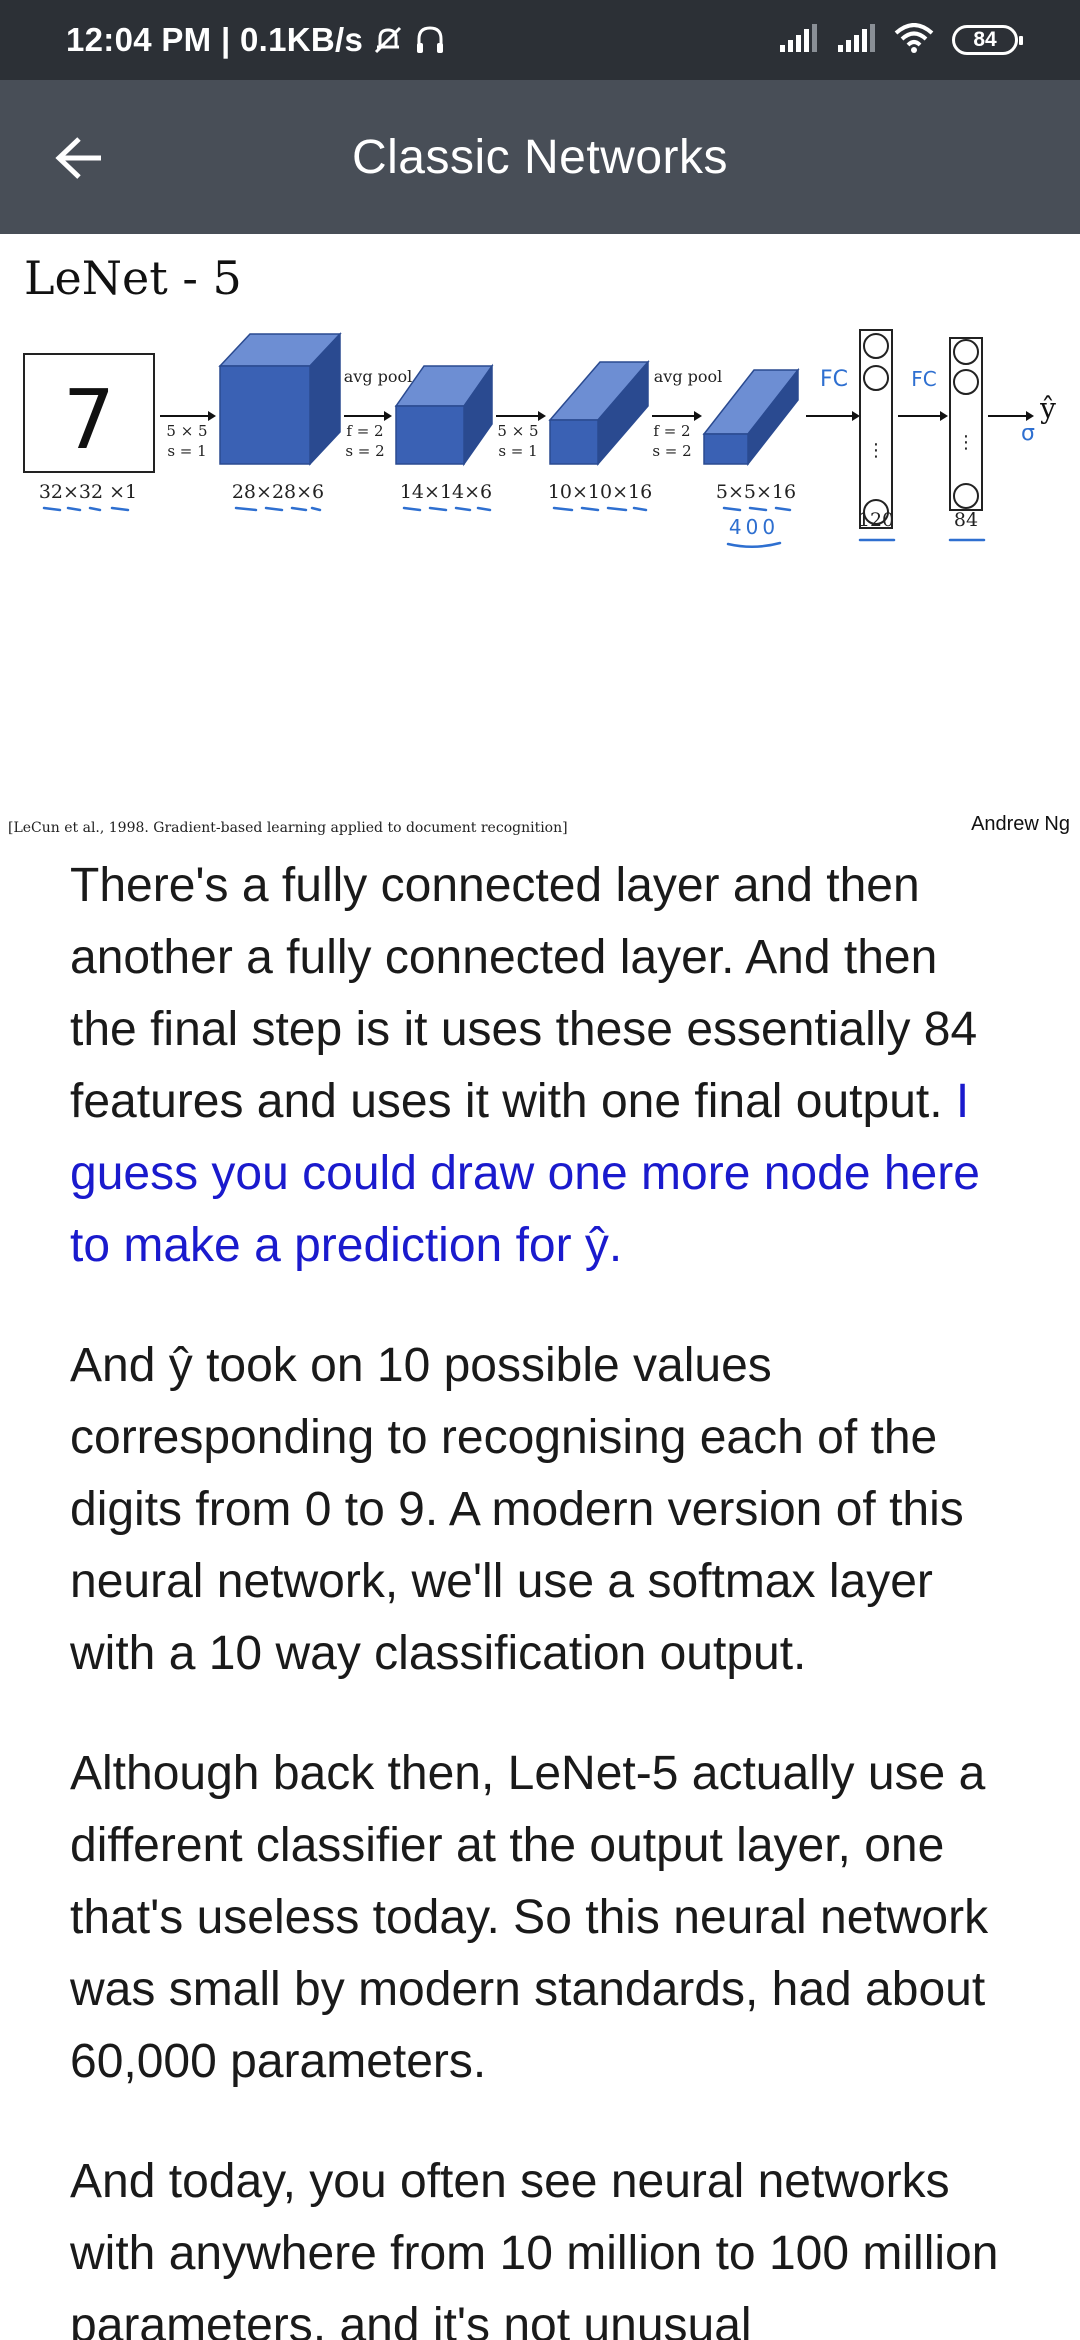  Describe the element at coordinates (521, 416) in the screenshot. I see `arrow-conv2` at that location.